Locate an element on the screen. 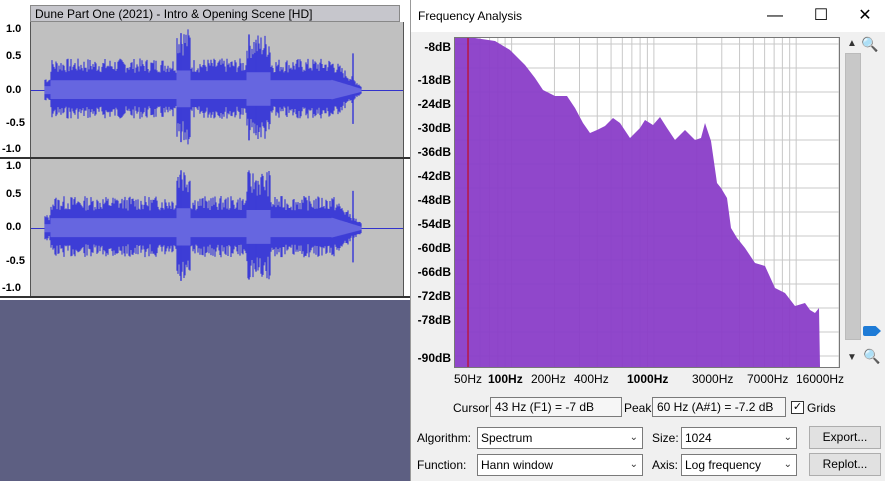 The width and height of the screenshot is (885, 481). x-axis-label: 200Hz is located at coordinates (548, 379).